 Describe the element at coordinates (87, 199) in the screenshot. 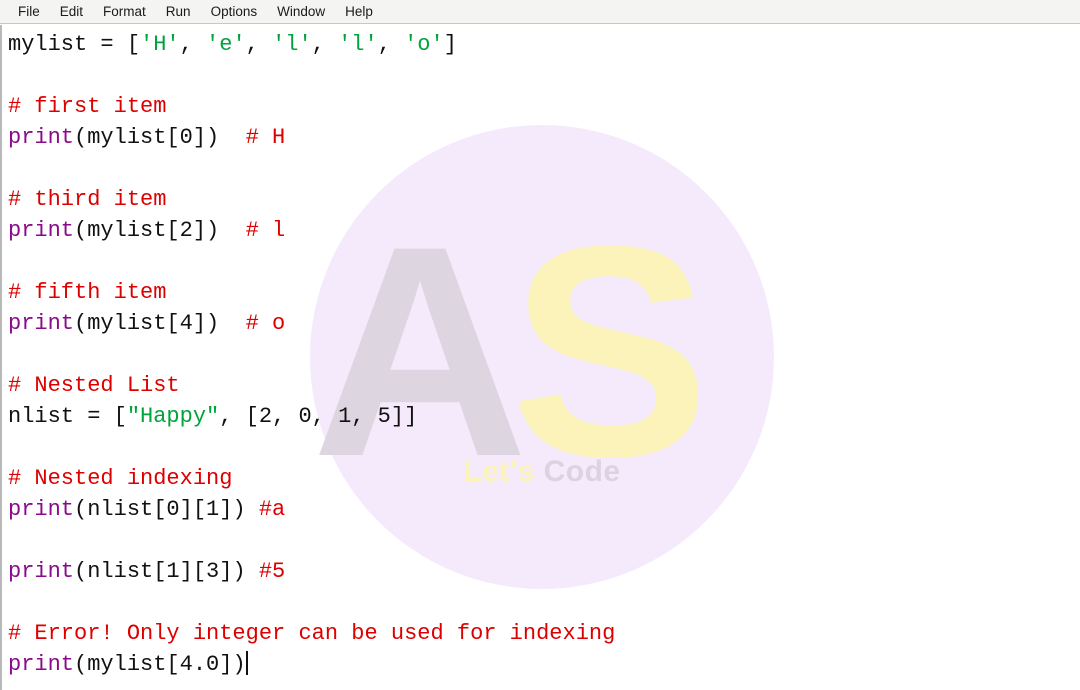

I see `code-token-comment: # third item` at that location.